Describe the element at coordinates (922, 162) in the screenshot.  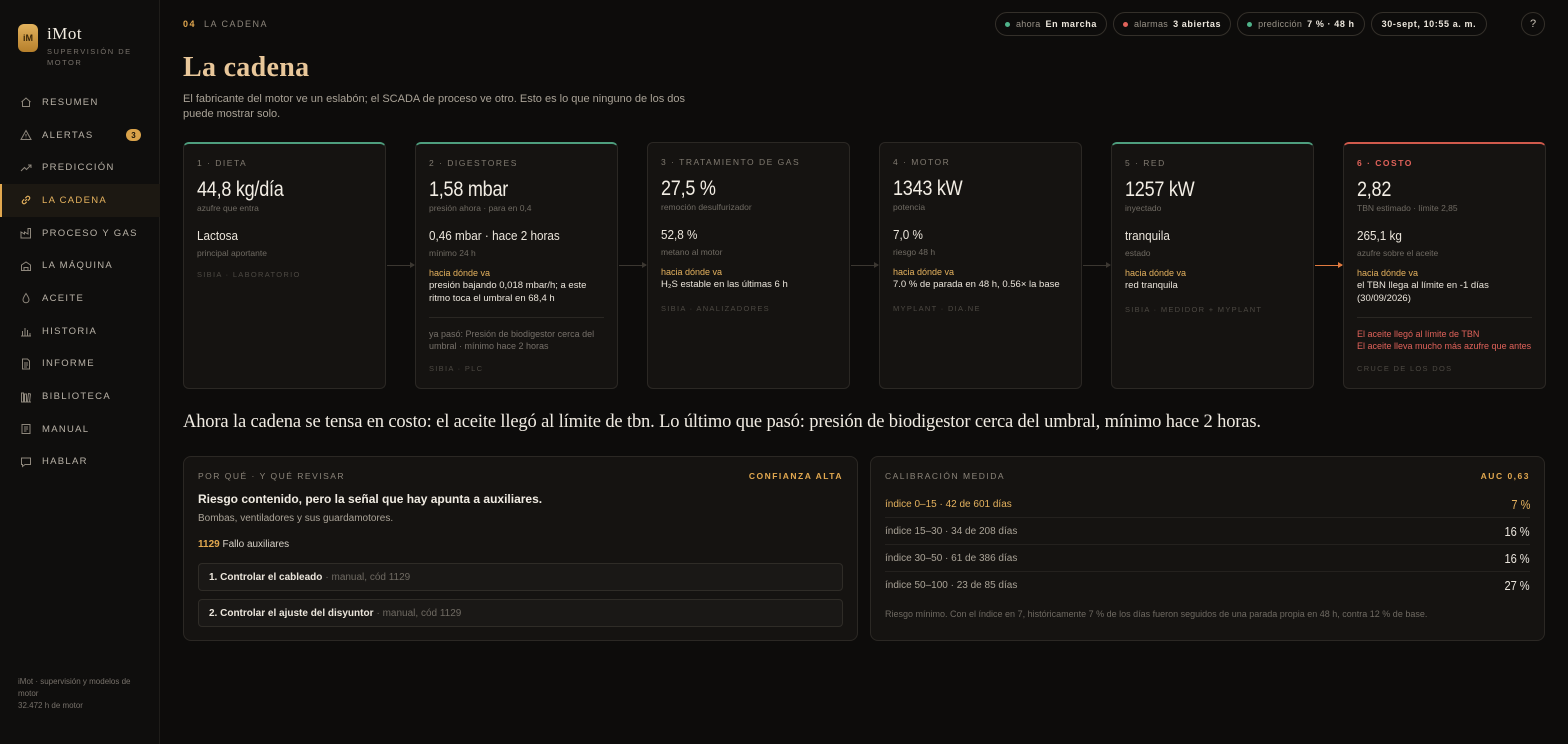
I see `stage-label: 4 · MOTOR` at that location.